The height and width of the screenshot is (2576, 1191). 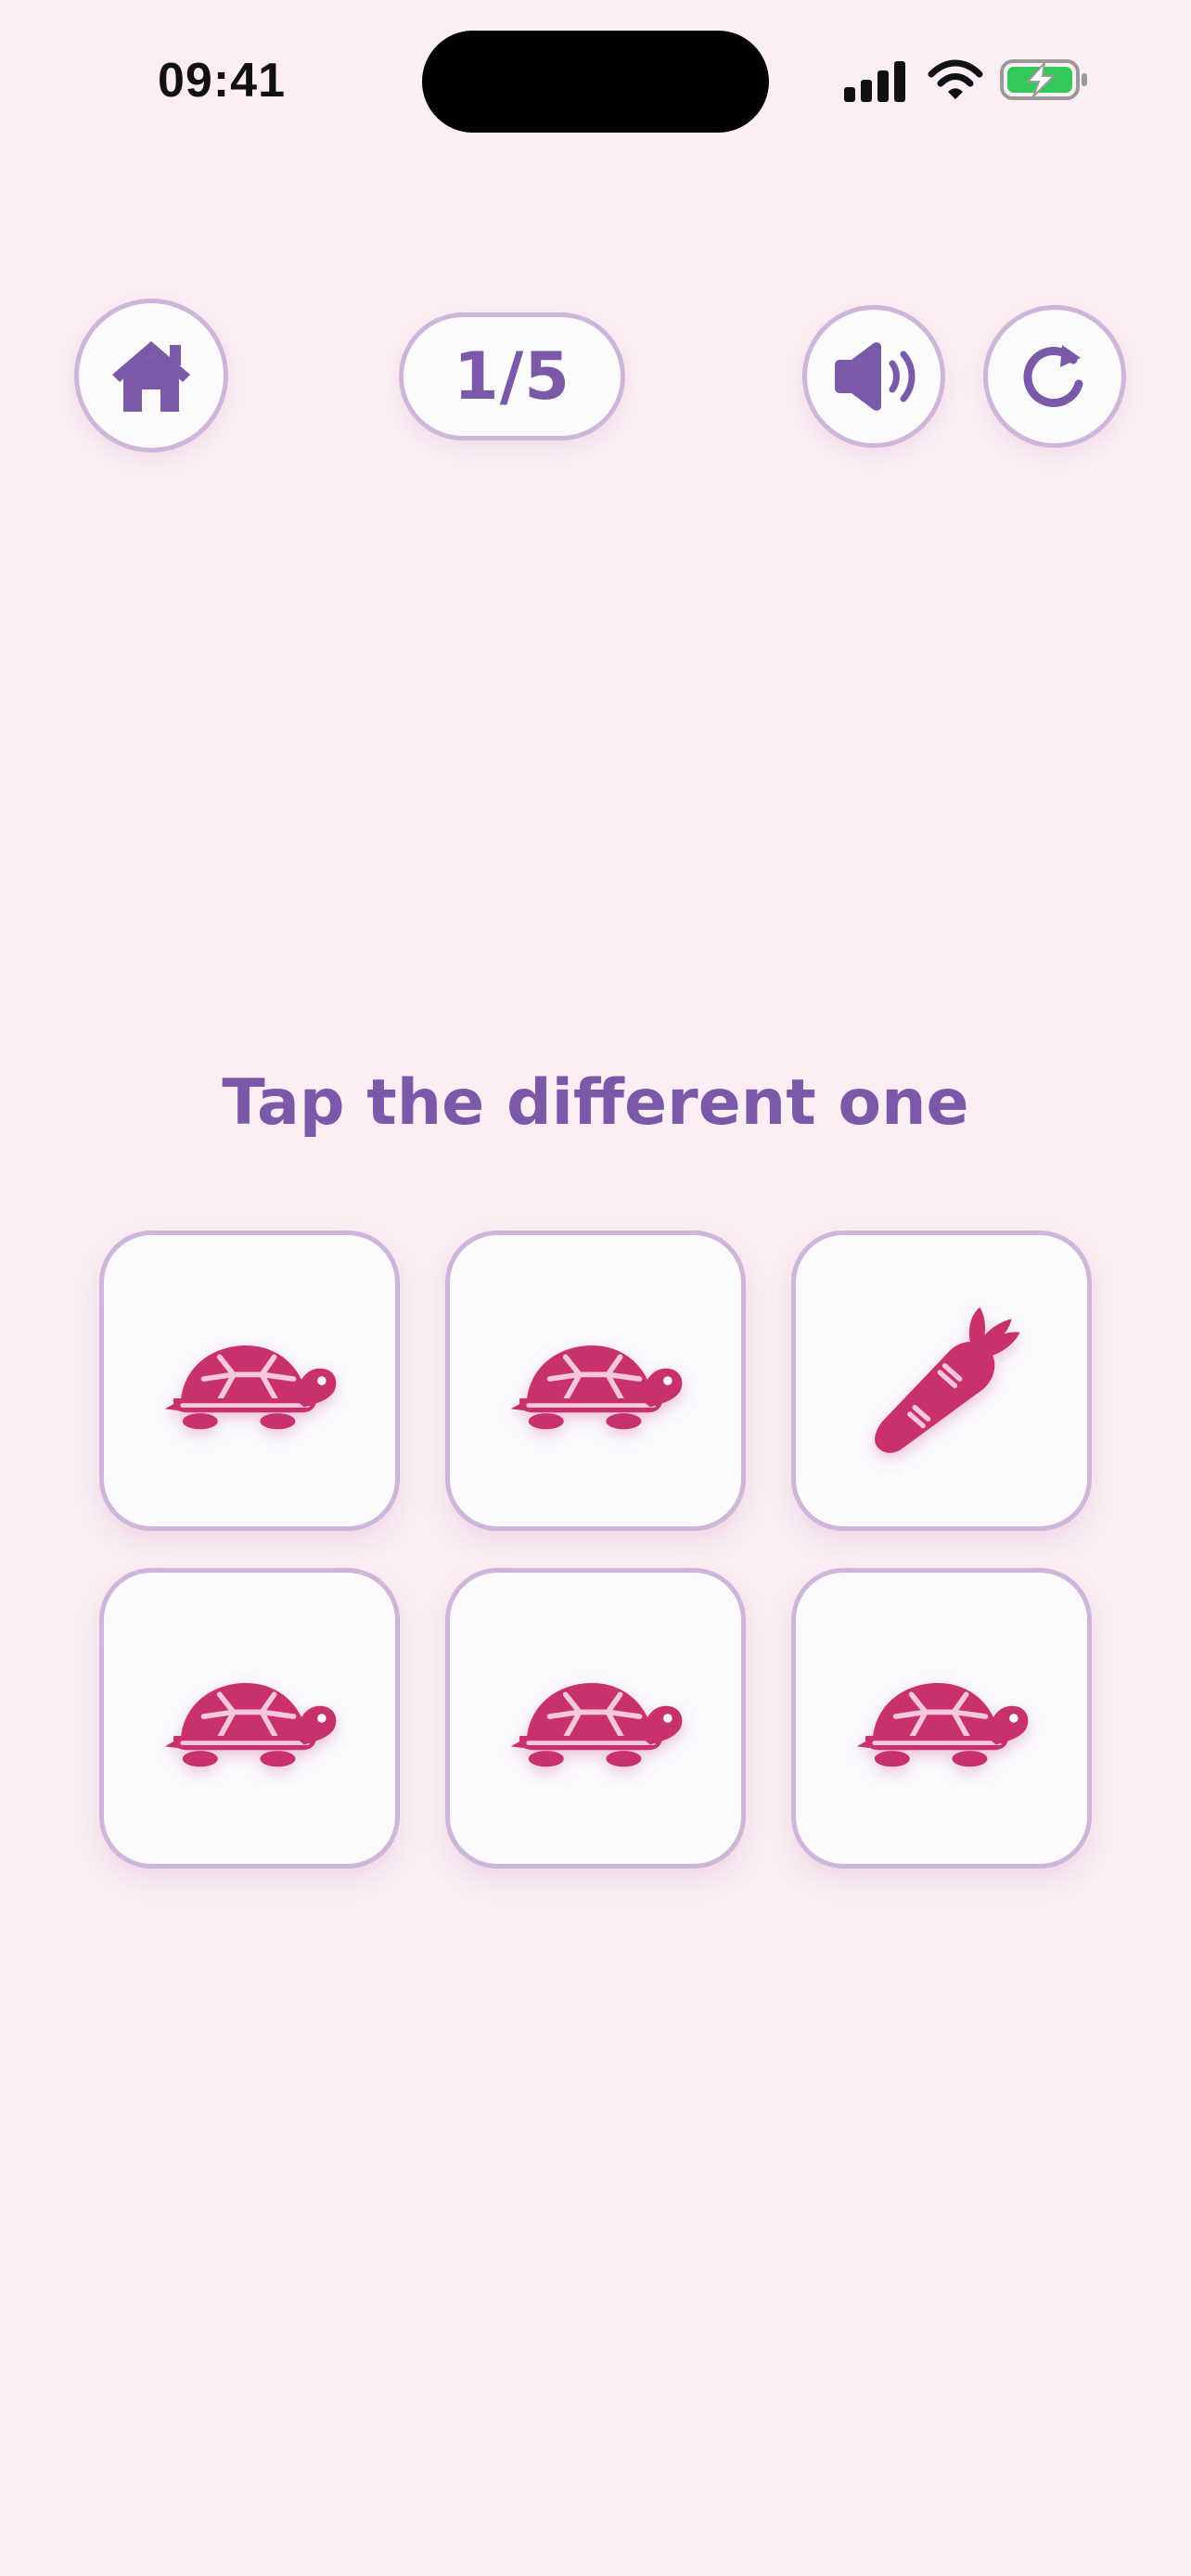 I want to click on wifi-icon, so click(x=955, y=79).